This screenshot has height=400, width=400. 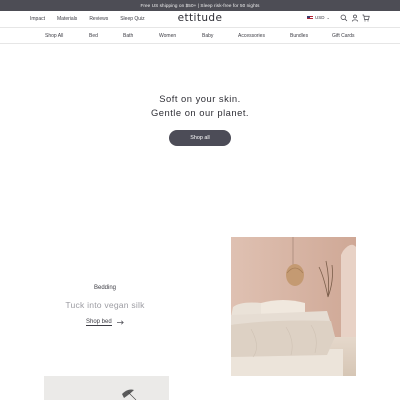 What do you see at coordinates (344, 18) in the screenshot?
I see `search-icon` at bounding box center [344, 18].